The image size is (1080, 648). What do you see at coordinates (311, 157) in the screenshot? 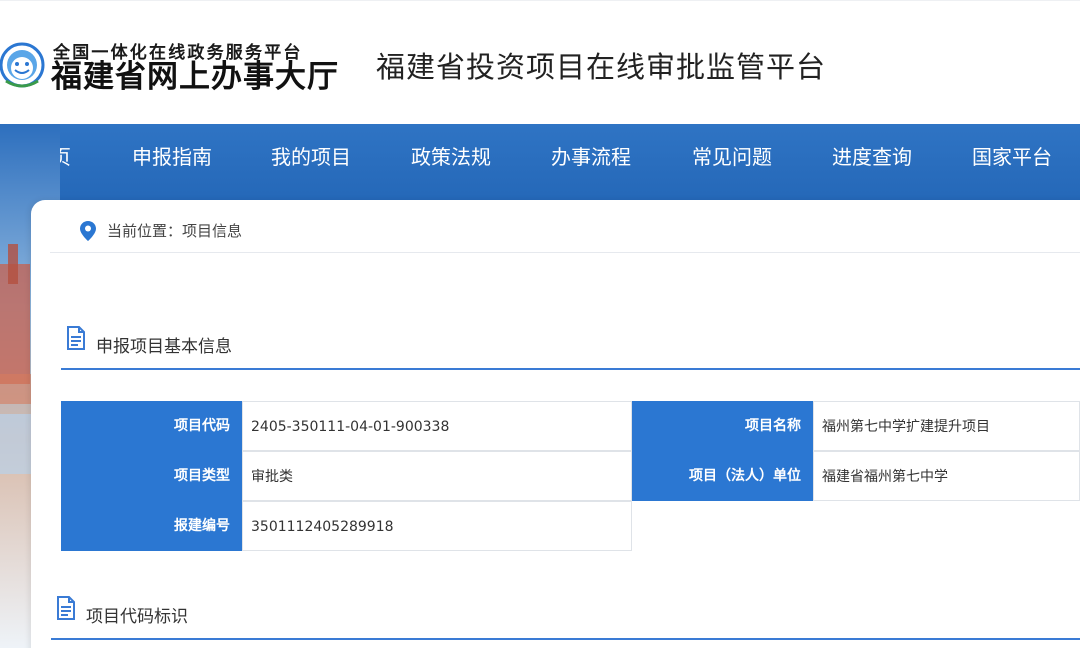
I see `nav-item-my-projects: 我的项目` at bounding box center [311, 157].